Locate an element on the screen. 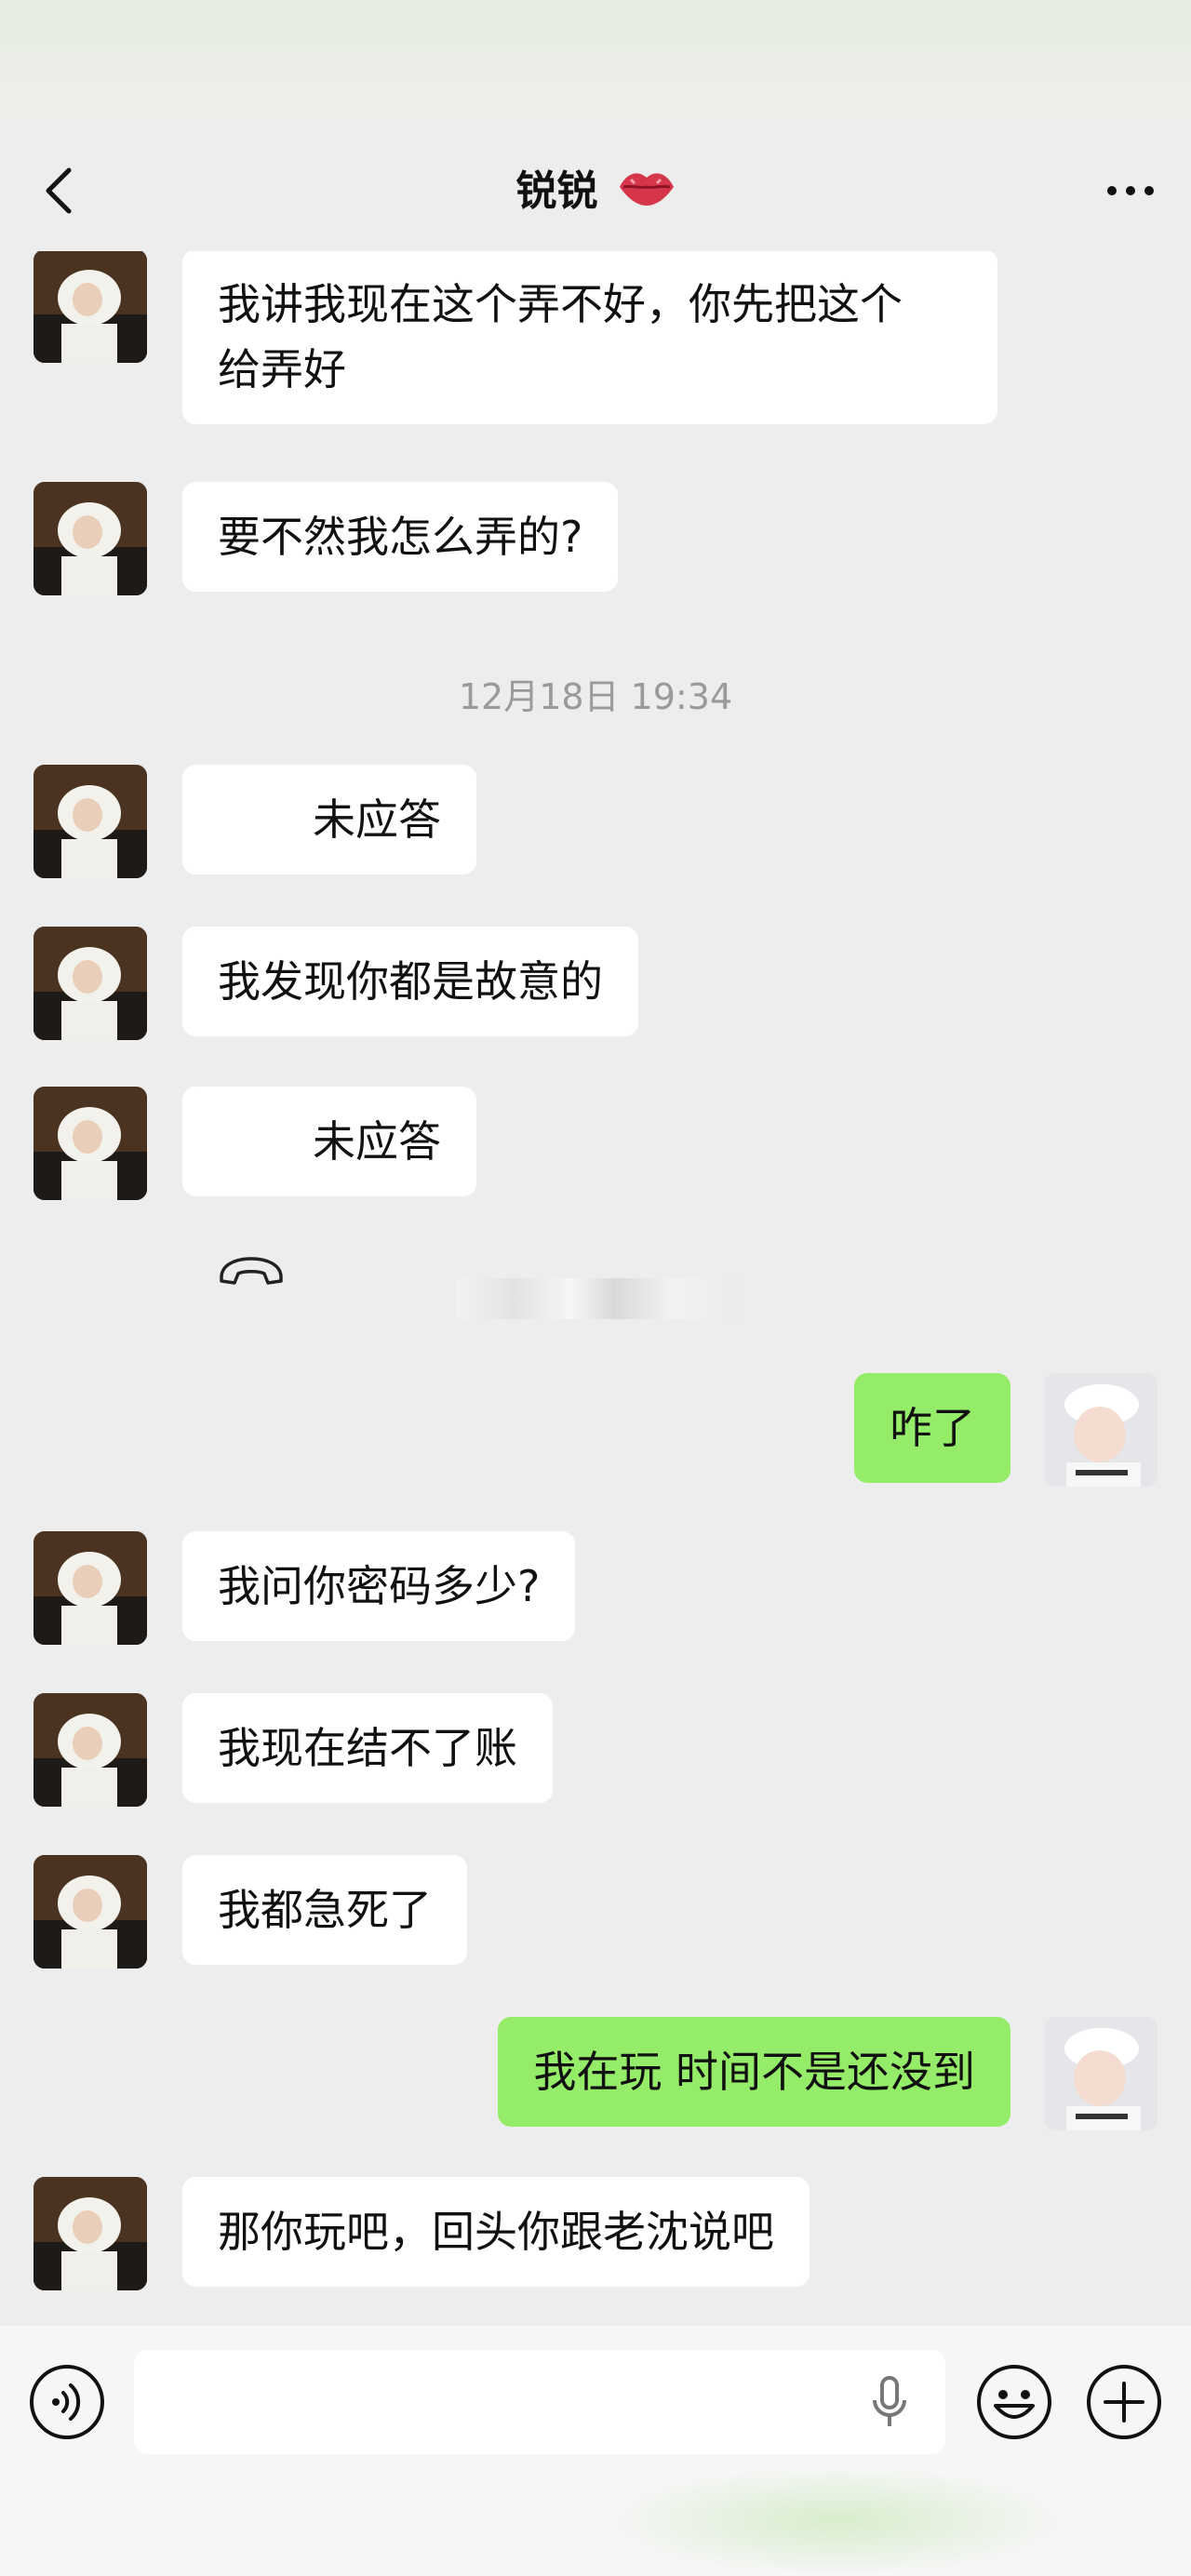 Image resolution: width=1191 pixels, height=2576 pixels. more-dots-icon is located at coordinates (1130, 190).